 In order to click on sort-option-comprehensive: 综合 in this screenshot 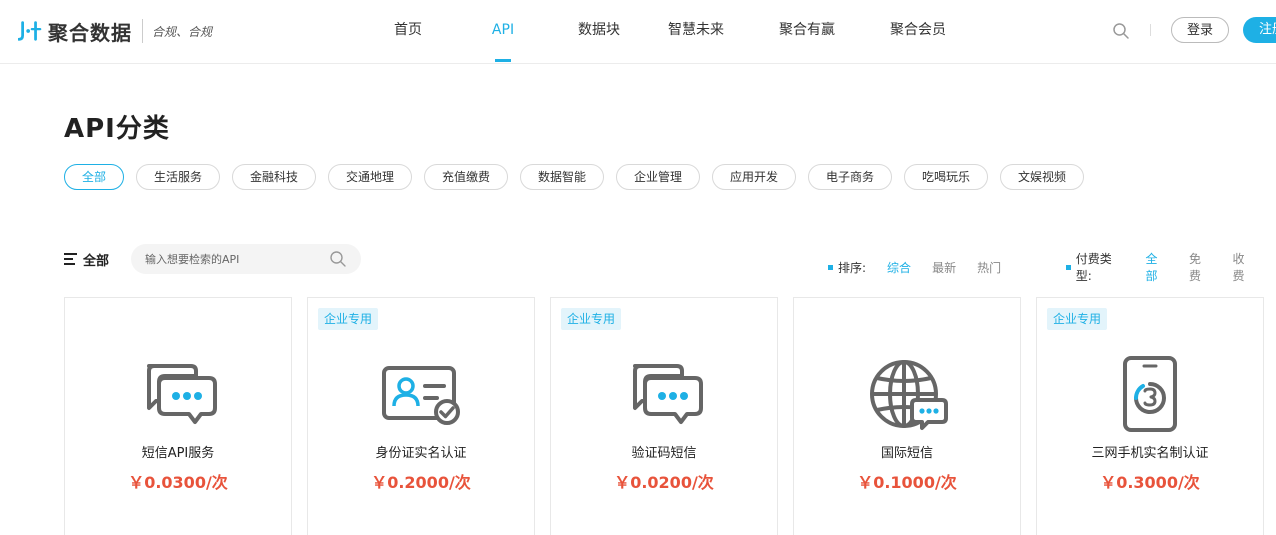, I will do `click(899, 267)`.